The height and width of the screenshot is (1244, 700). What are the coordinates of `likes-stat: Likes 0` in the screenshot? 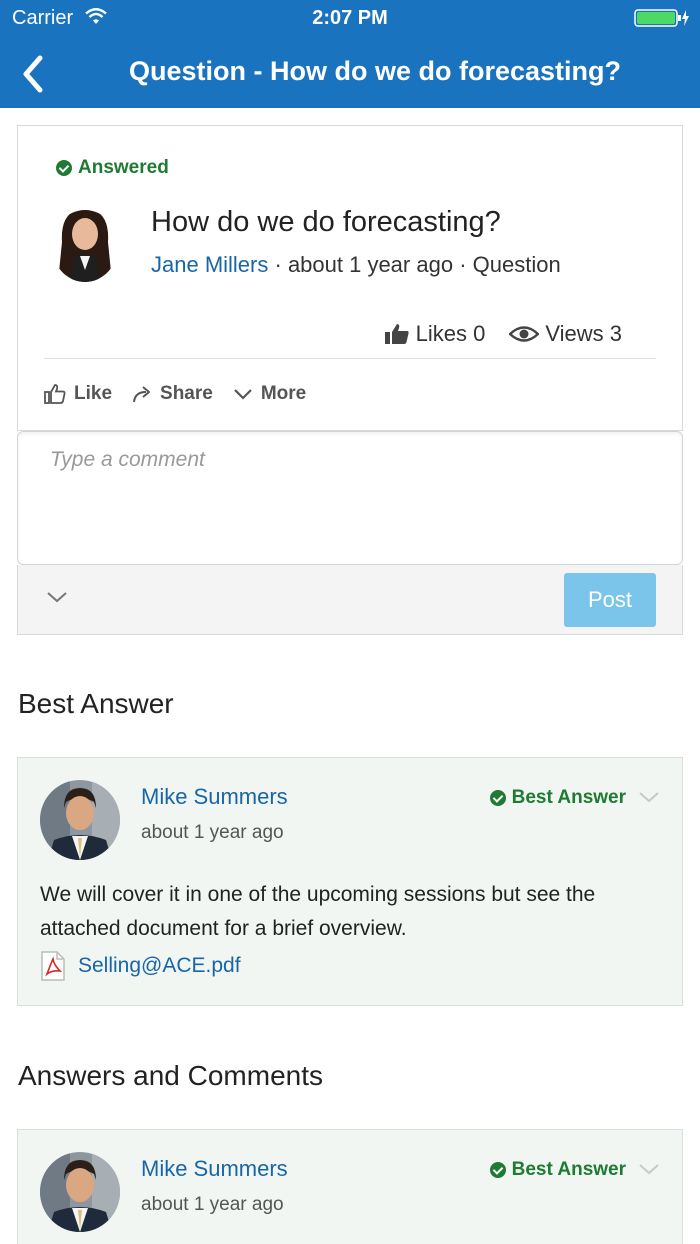 It's located at (435, 334).